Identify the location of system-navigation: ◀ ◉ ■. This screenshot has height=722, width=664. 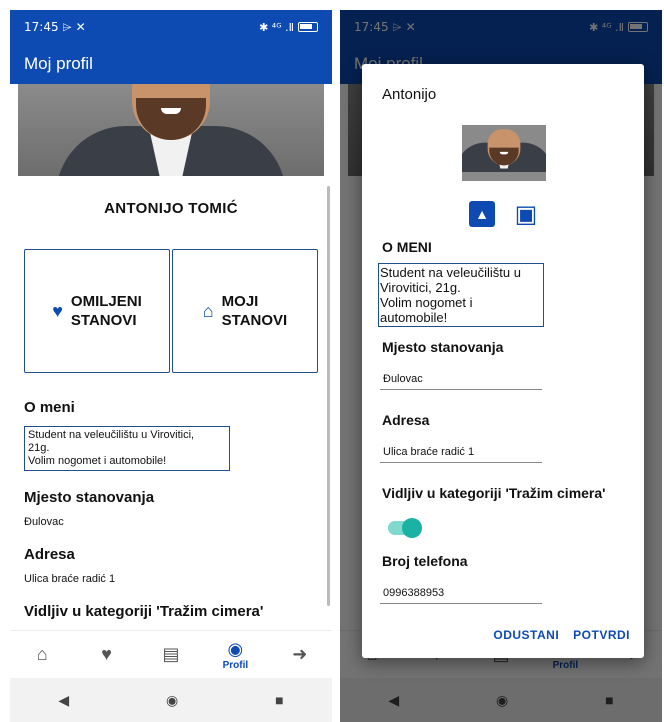
(171, 700).